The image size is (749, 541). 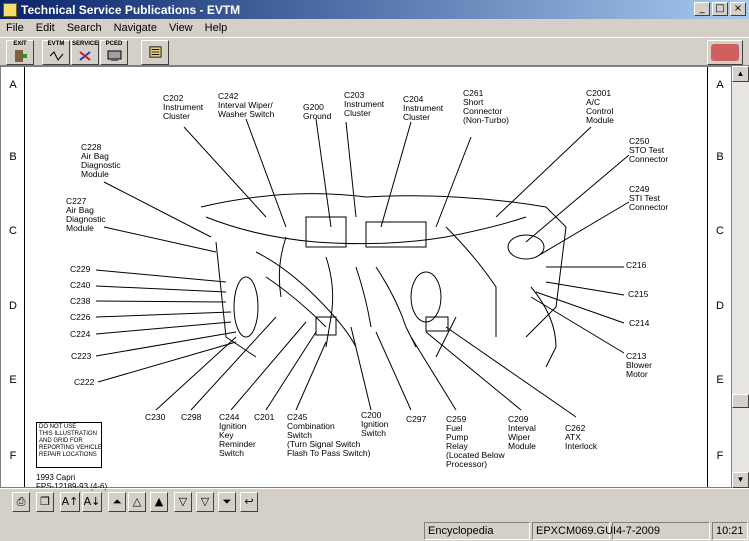 I want to click on font-larger-icon: A↑, so click(x=70, y=502).